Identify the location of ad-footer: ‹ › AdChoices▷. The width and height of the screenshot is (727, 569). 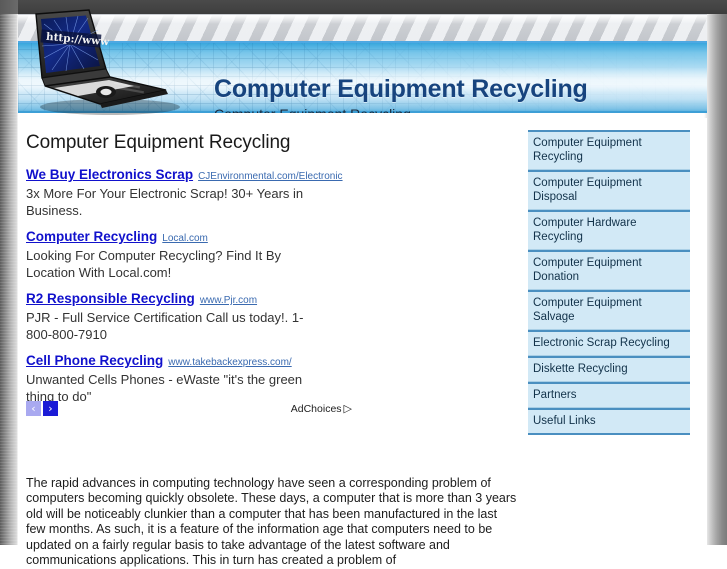
(186, 409).